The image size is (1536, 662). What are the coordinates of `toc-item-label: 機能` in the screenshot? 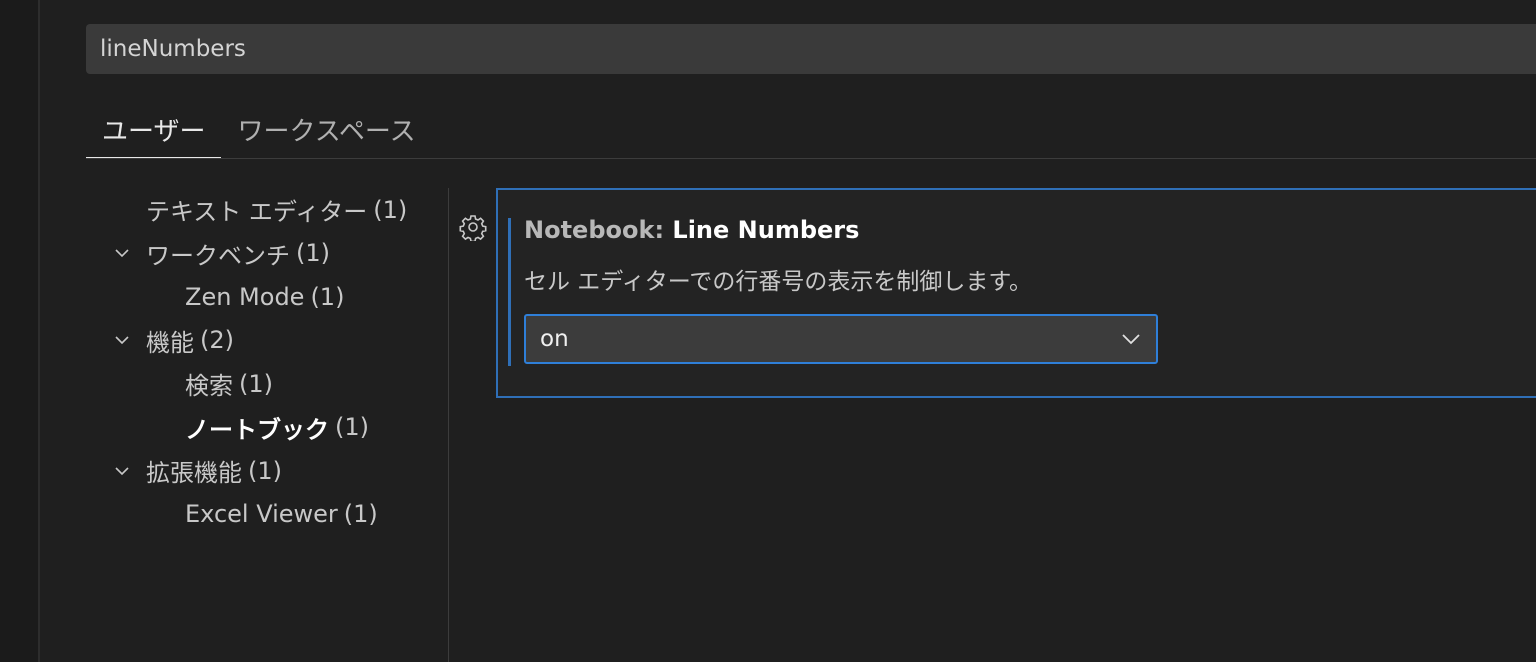 It's located at (170, 342).